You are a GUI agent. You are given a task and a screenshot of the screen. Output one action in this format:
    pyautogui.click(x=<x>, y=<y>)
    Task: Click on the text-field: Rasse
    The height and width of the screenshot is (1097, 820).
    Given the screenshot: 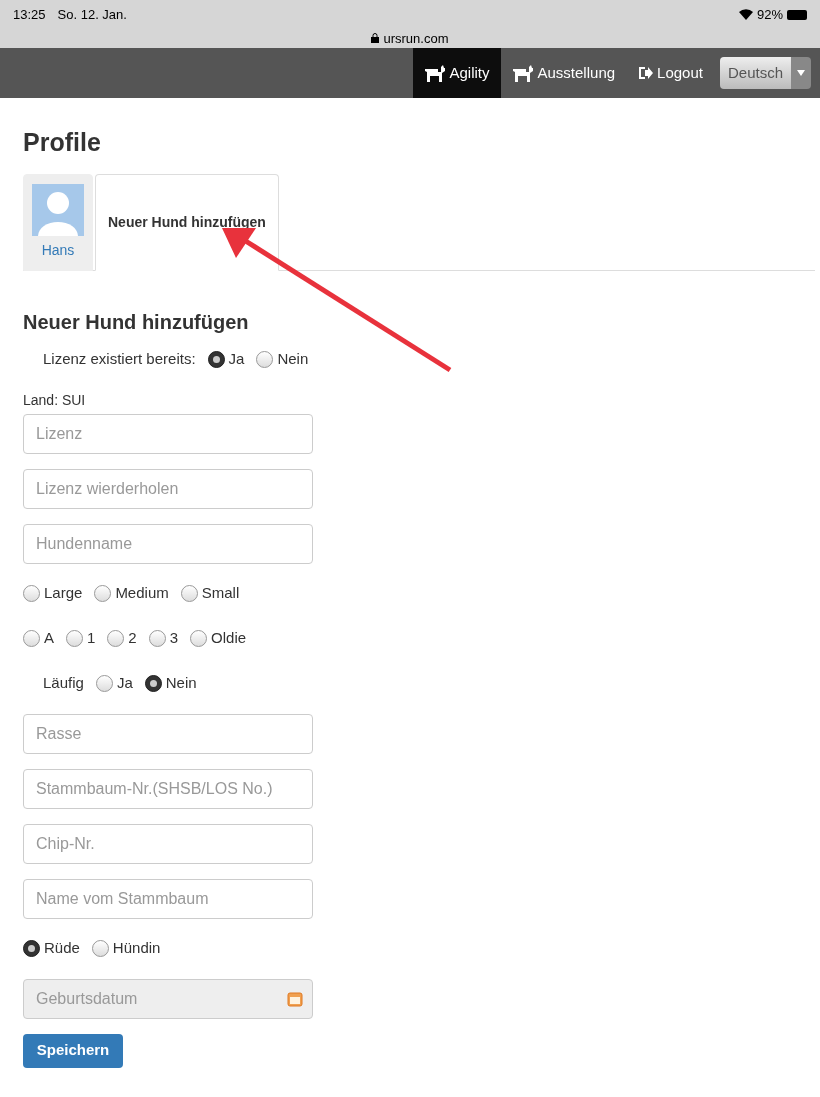 What is the action you would take?
    pyautogui.click(x=168, y=733)
    